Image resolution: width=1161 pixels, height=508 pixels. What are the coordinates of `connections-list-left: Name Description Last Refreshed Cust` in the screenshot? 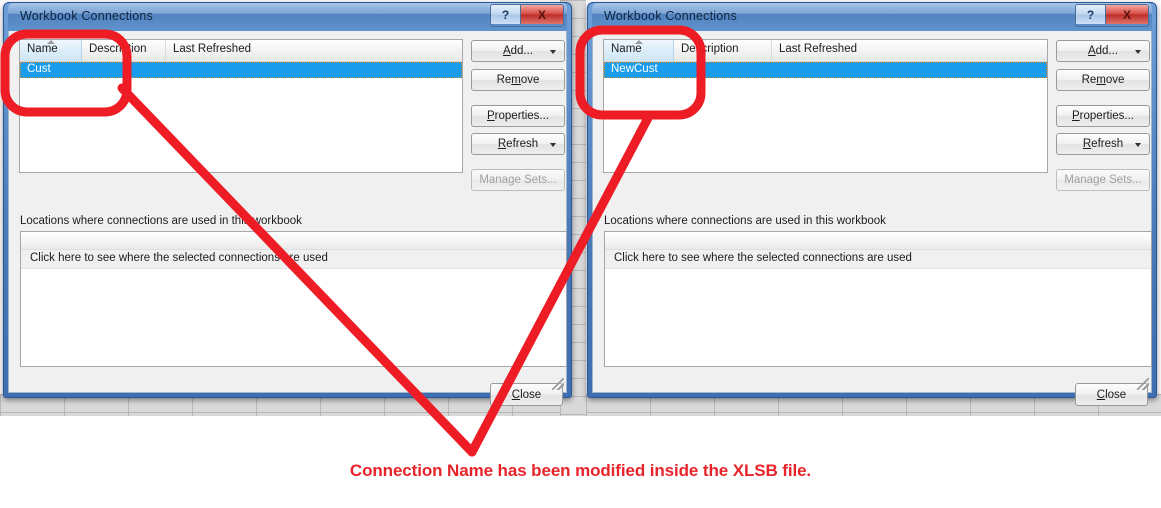 It's located at (241, 106).